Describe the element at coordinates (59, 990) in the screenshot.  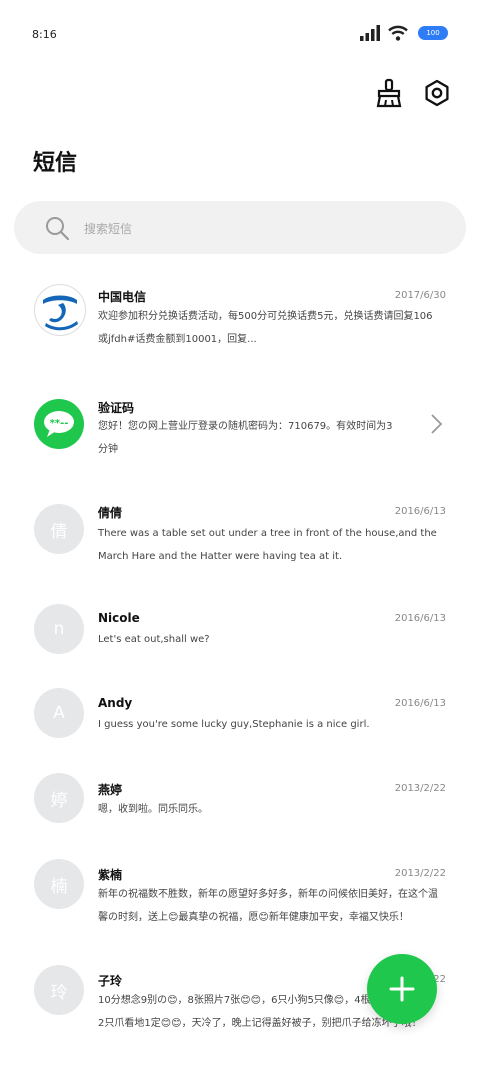
I see `avatar: 玲` at that location.